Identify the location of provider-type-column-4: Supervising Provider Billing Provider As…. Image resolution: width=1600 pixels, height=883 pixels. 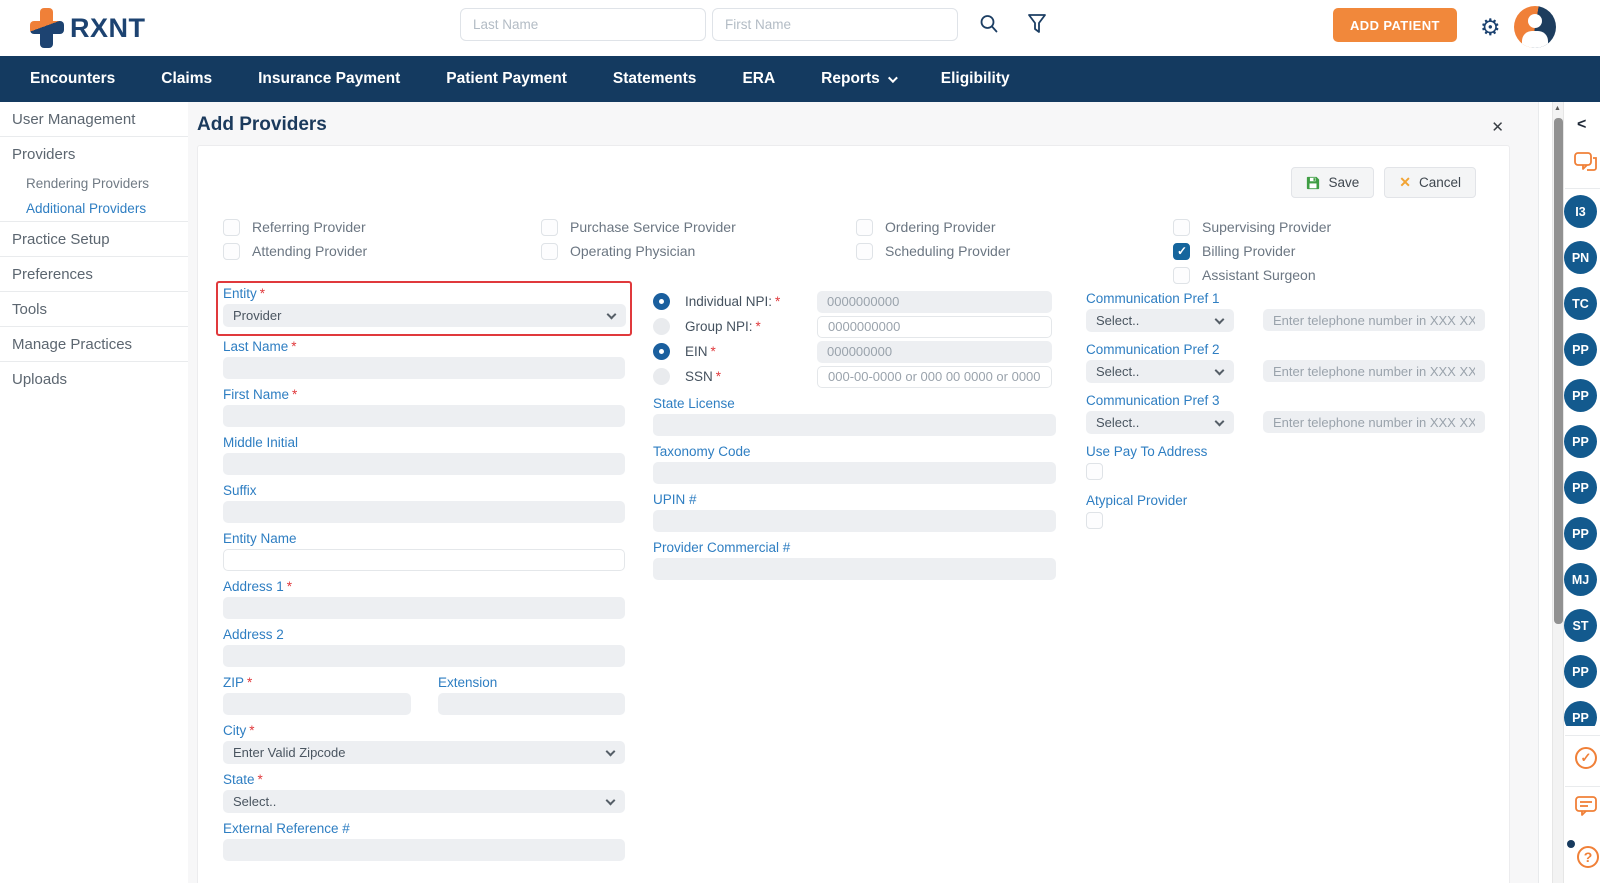
(1252, 251).